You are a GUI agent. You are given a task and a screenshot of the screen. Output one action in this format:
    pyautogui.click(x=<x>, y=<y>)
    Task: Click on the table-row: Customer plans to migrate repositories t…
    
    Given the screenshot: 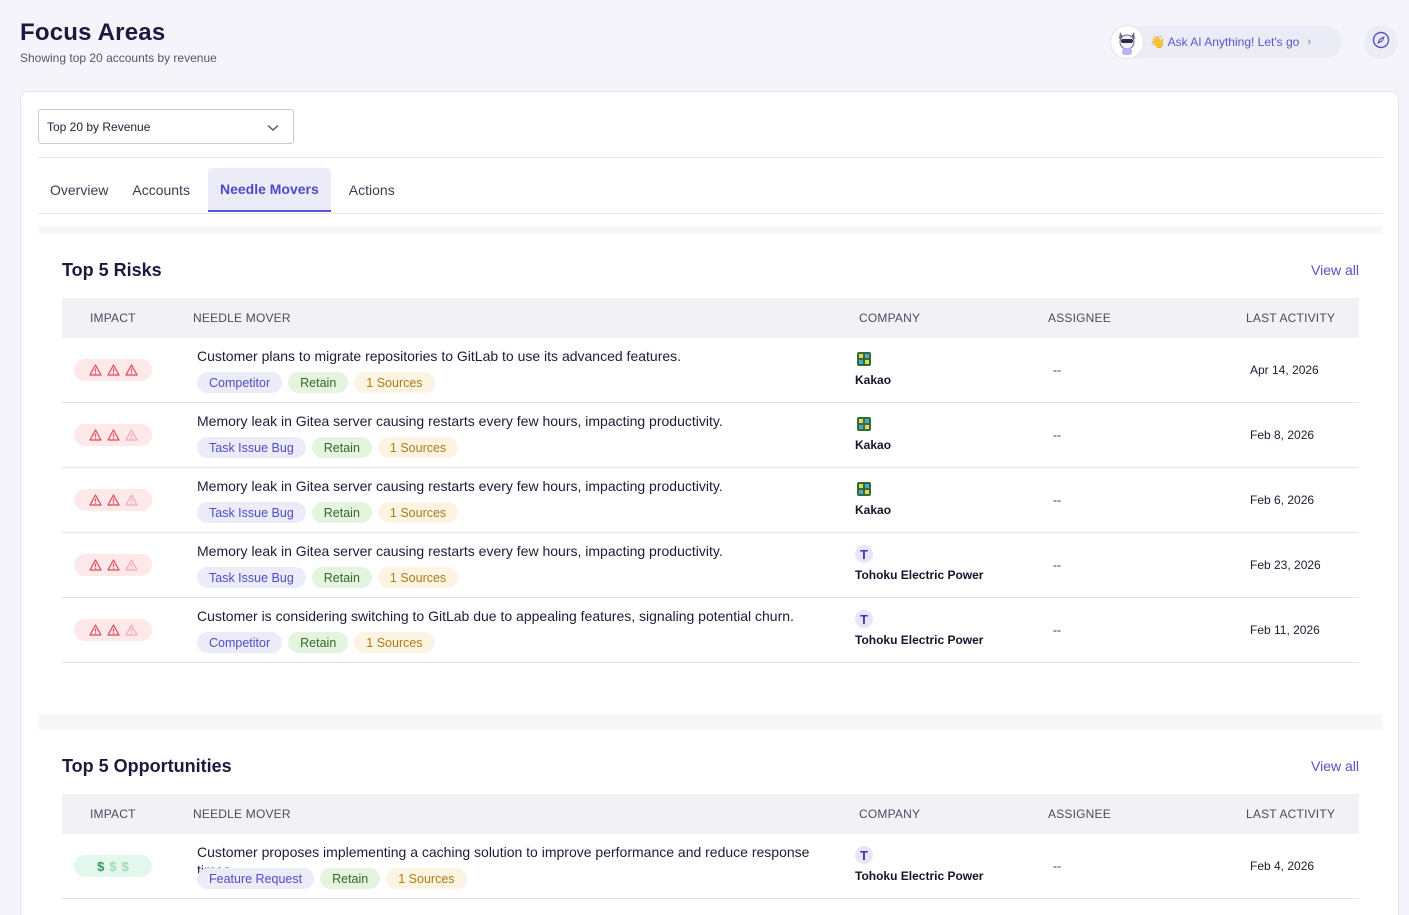 What is the action you would take?
    pyautogui.click(x=710, y=370)
    